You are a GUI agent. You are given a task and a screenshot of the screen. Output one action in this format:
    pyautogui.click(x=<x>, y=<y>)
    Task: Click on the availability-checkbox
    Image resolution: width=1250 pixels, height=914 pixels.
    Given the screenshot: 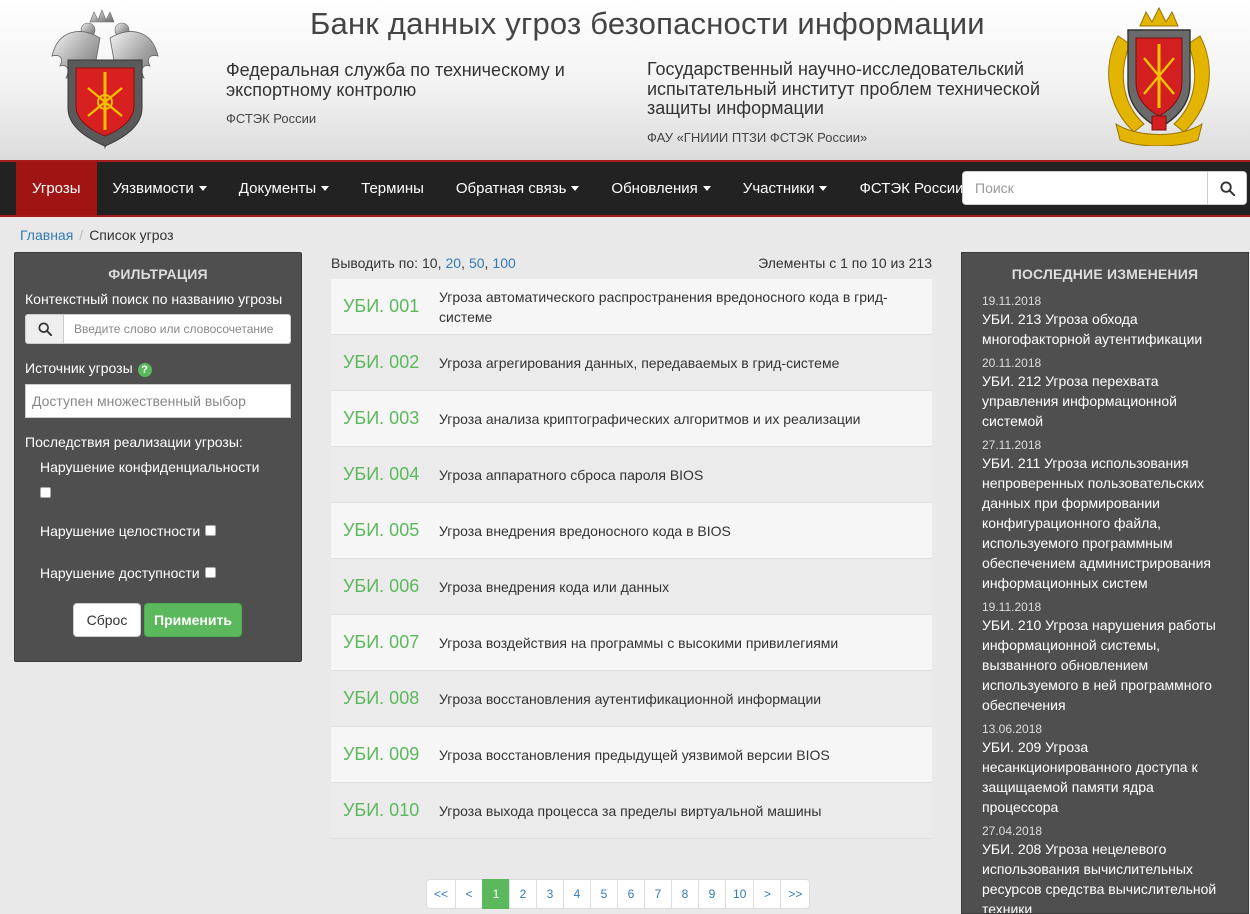 What is the action you would take?
    pyautogui.click(x=210, y=572)
    